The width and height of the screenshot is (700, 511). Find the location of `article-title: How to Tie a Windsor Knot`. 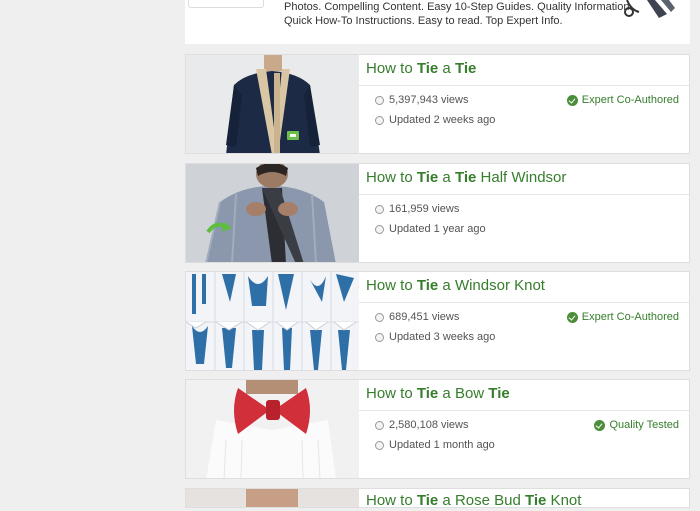

article-title: How to Tie a Windsor Knot is located at coordinates (455, 286).